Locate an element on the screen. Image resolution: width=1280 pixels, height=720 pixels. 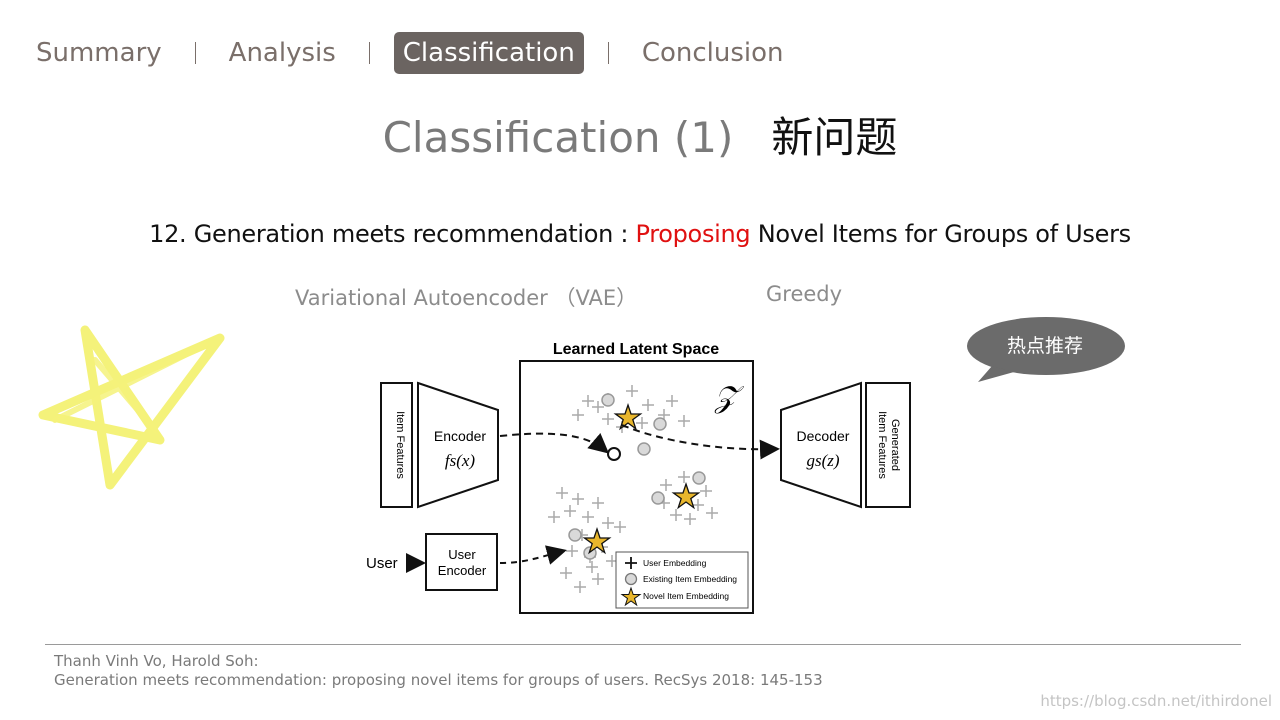
user-encoder-label-2: Encoder is located at coordinates (462, 570).